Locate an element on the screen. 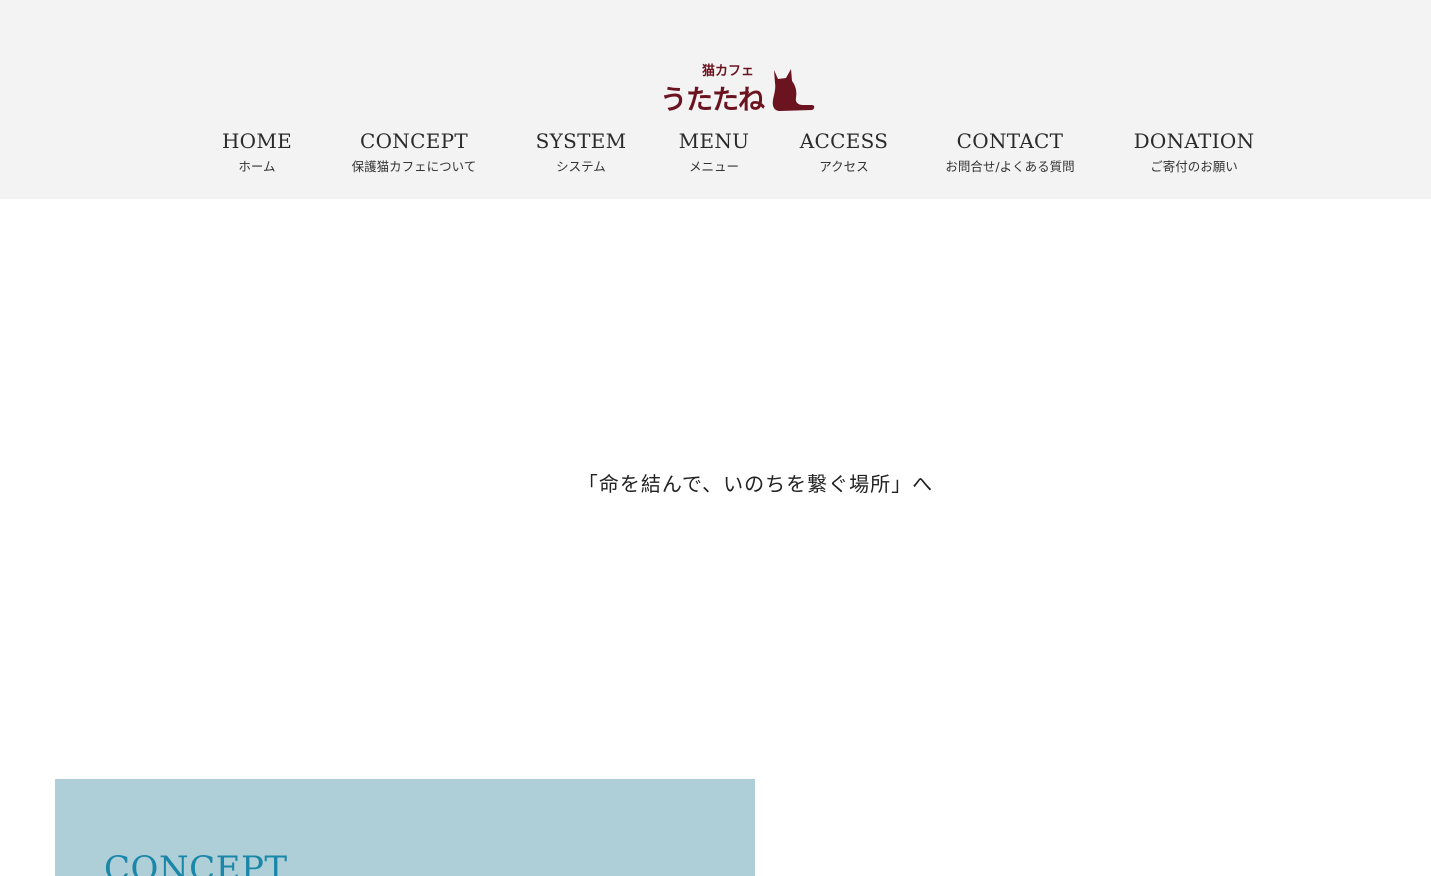 This screenshot has width=1431, height=876. concept-heading: CONCEPT is located at coordinates (196, 862).